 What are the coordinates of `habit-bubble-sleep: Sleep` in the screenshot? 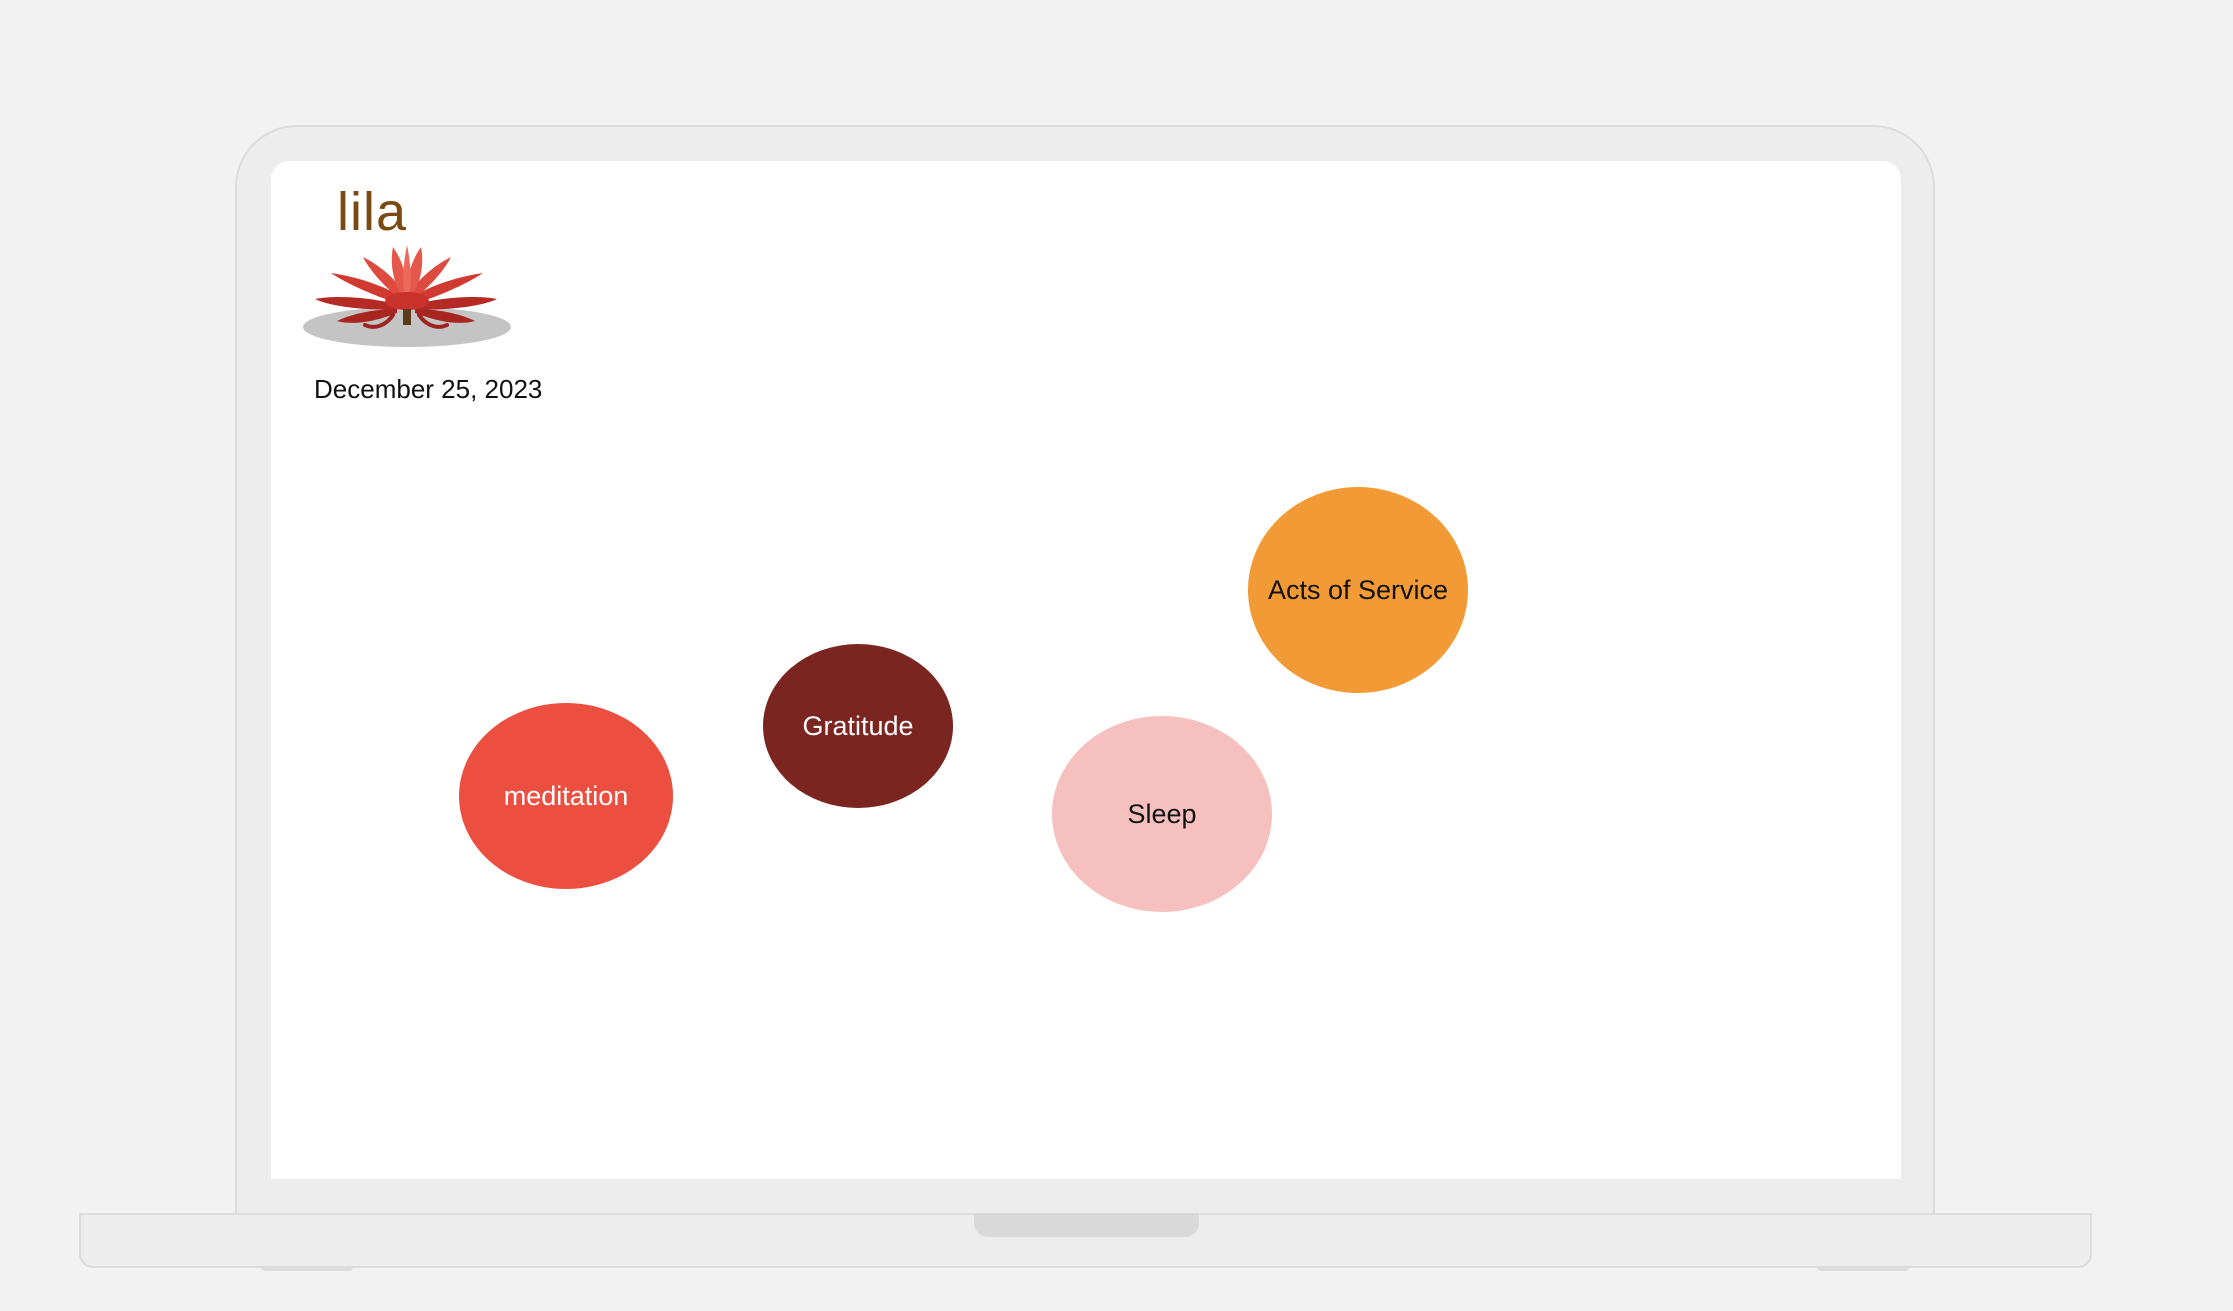 It's located at (1162, 814).